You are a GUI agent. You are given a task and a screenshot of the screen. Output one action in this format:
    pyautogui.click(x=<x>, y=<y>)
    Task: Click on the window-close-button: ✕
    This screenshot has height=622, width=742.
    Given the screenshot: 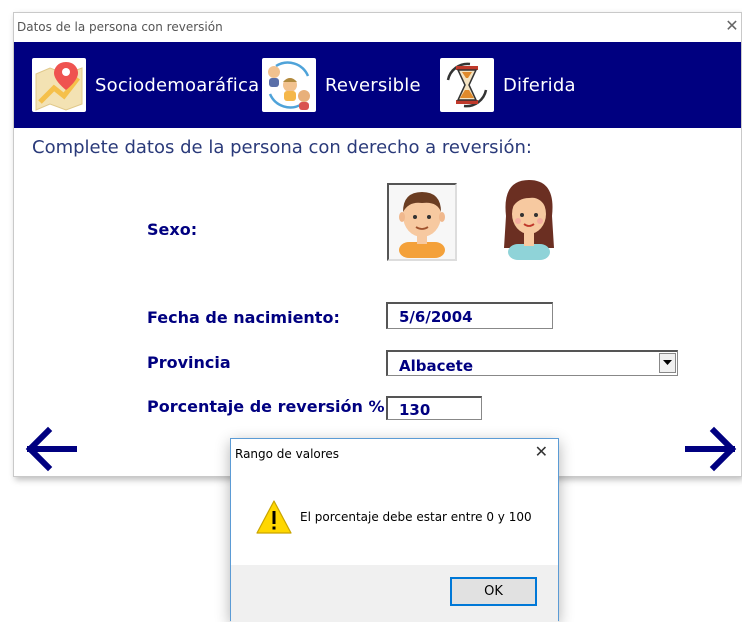 What is the action you would take?
    pyautogui.click(x=732, y=27)
    